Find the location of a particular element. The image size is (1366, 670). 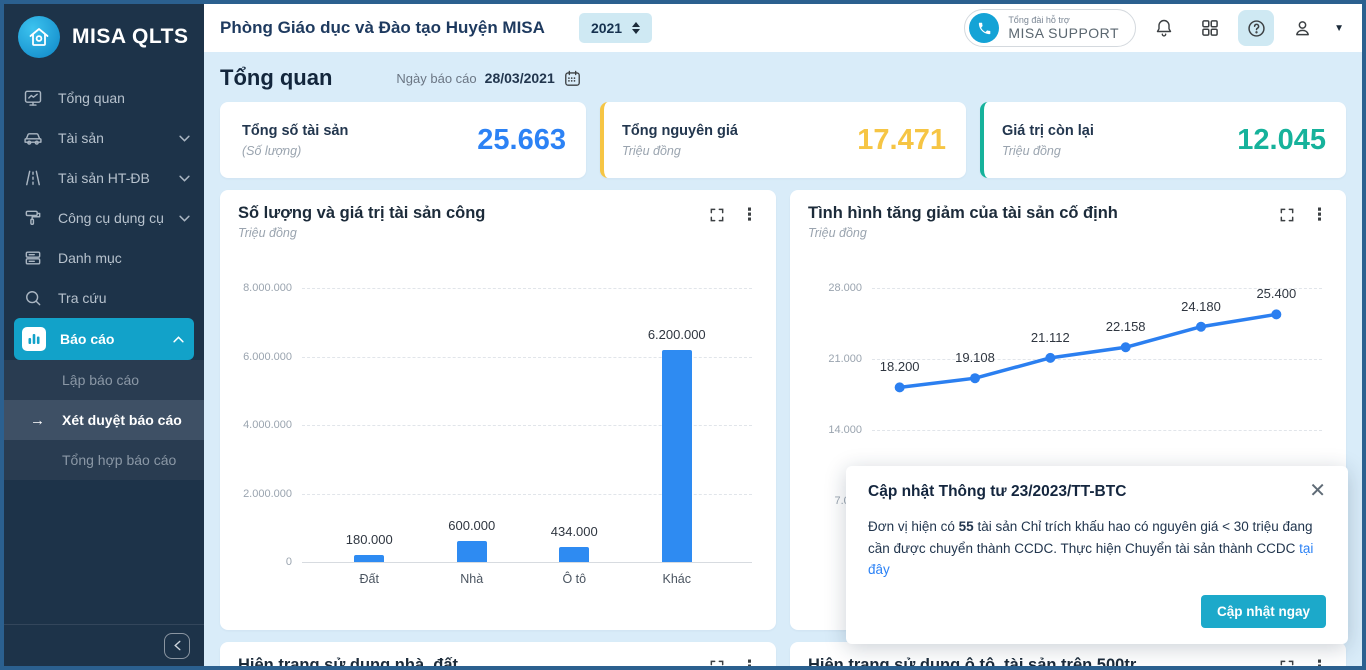

close-icon: ✕ is located at coordinates (1313, 492).